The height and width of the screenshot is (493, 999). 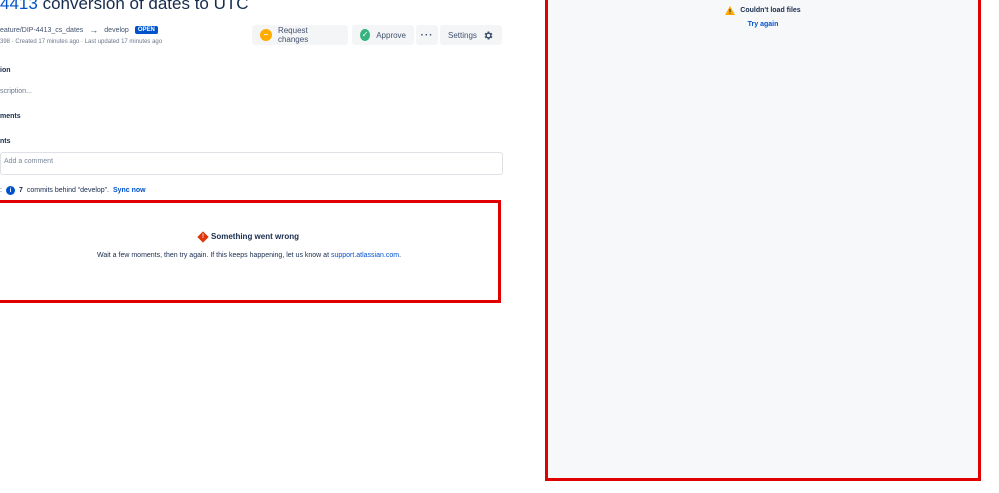 I want to click on branch-line: eature/DIP-4413_cs_dates → develop OPEN, so click(x=79, y=30).